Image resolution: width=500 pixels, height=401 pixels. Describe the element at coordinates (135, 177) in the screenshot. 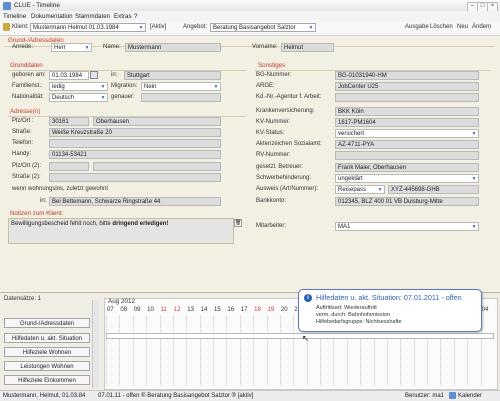

I see `strasse2-field` at that location.